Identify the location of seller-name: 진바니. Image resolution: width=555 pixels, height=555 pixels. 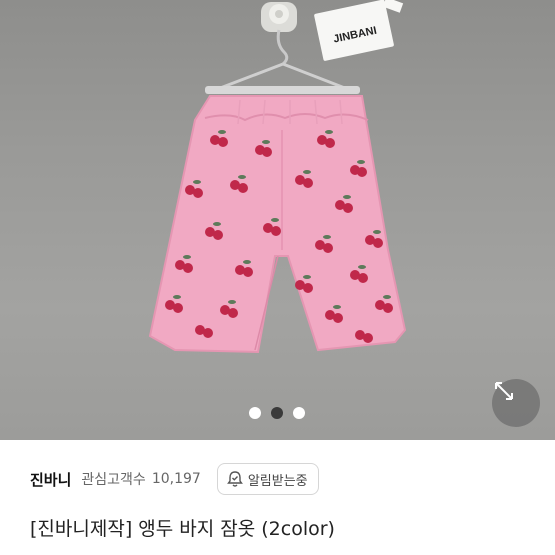
(50, 479).